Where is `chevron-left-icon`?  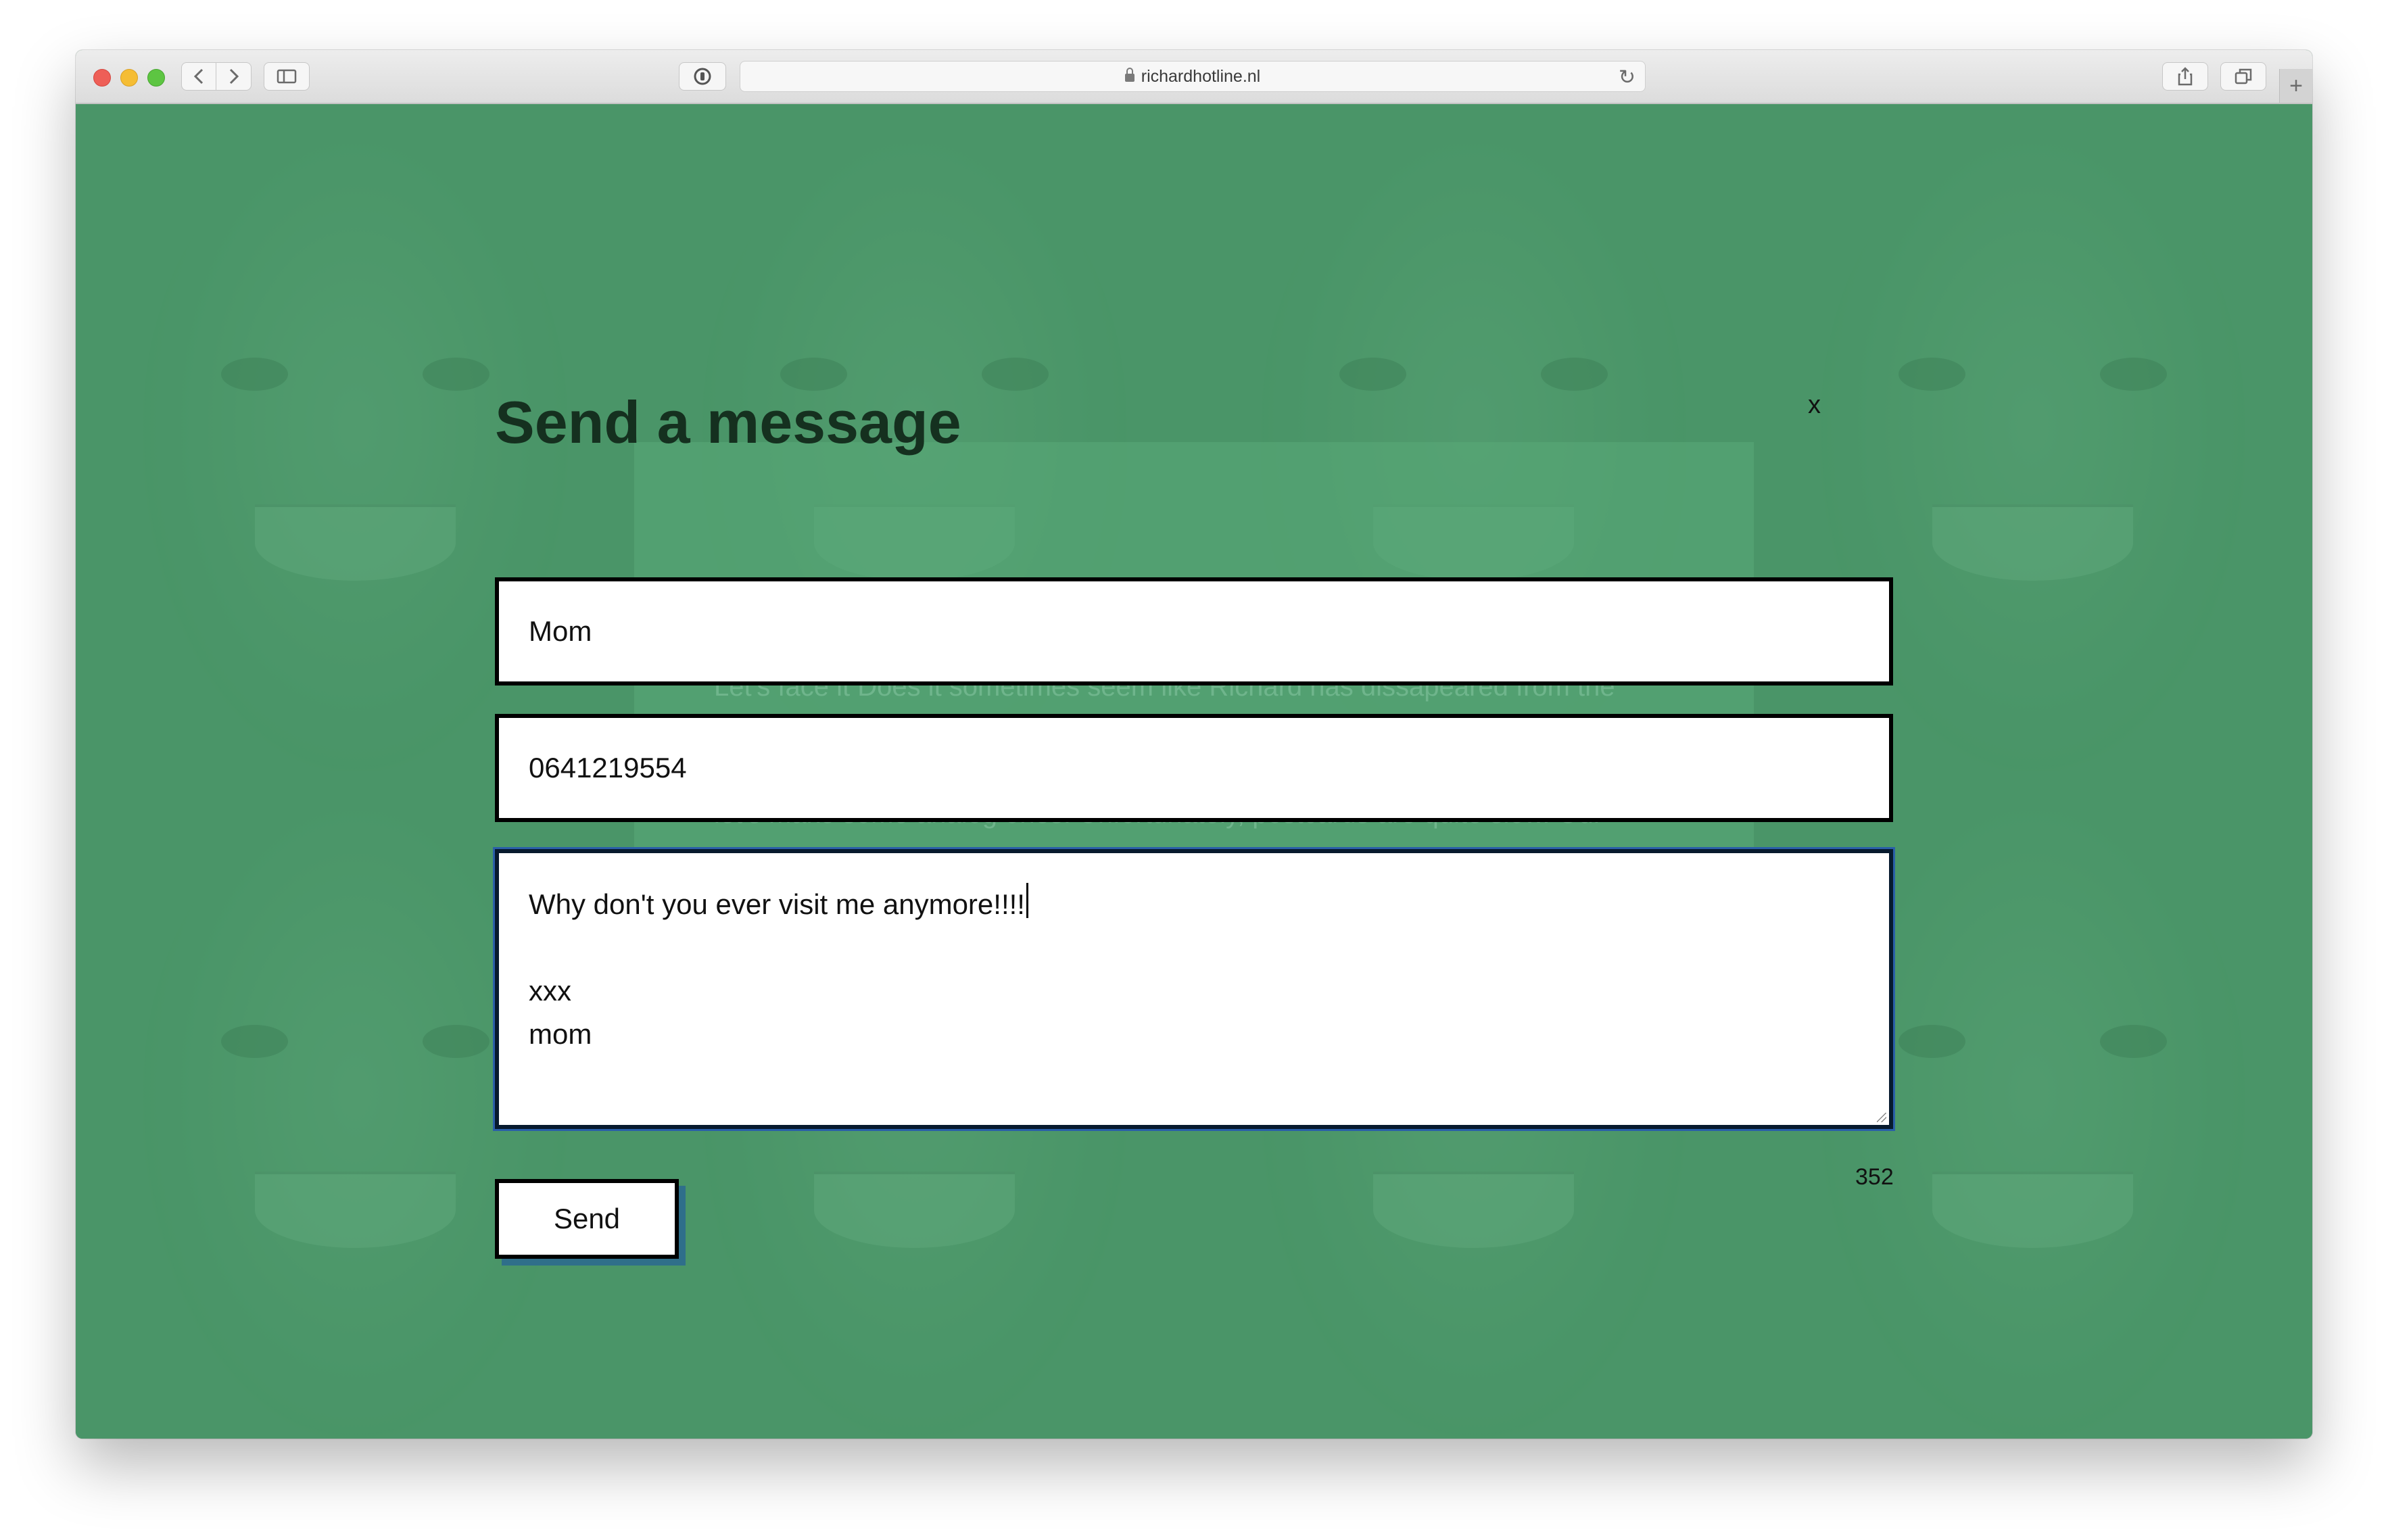 chevron-left-icon is located at coordinates (198, 76).